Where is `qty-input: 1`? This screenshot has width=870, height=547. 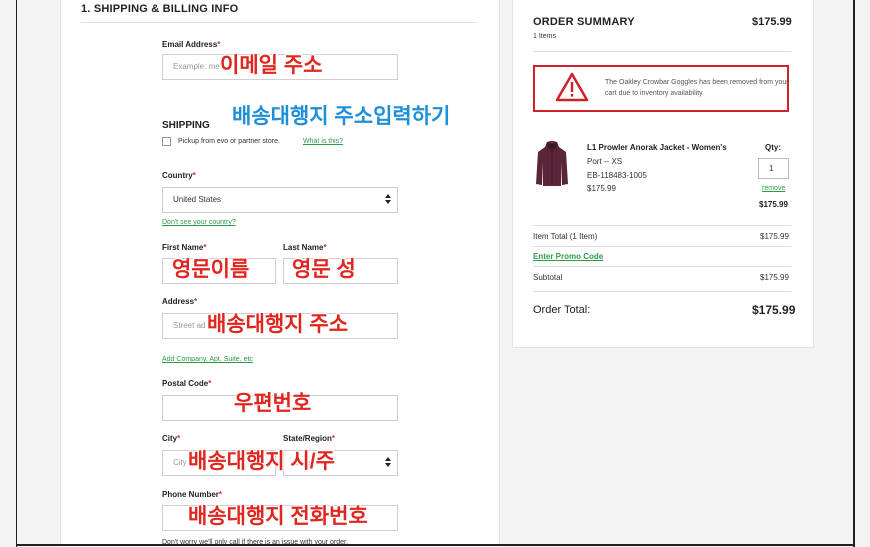
qty-input: 1 is located at coordinates (773, 168).